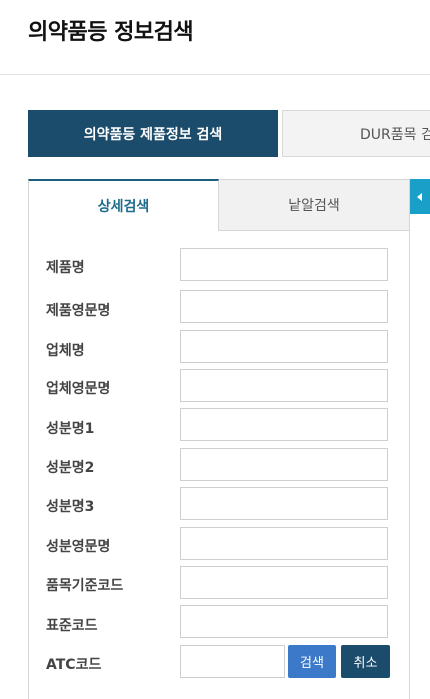 Image resolution: width=430 pixels, height=699 pixels. Describe the element at coordinates (356, 133) in the screenshot. I see `tab-dur-items: DUR품목 검` at that location.